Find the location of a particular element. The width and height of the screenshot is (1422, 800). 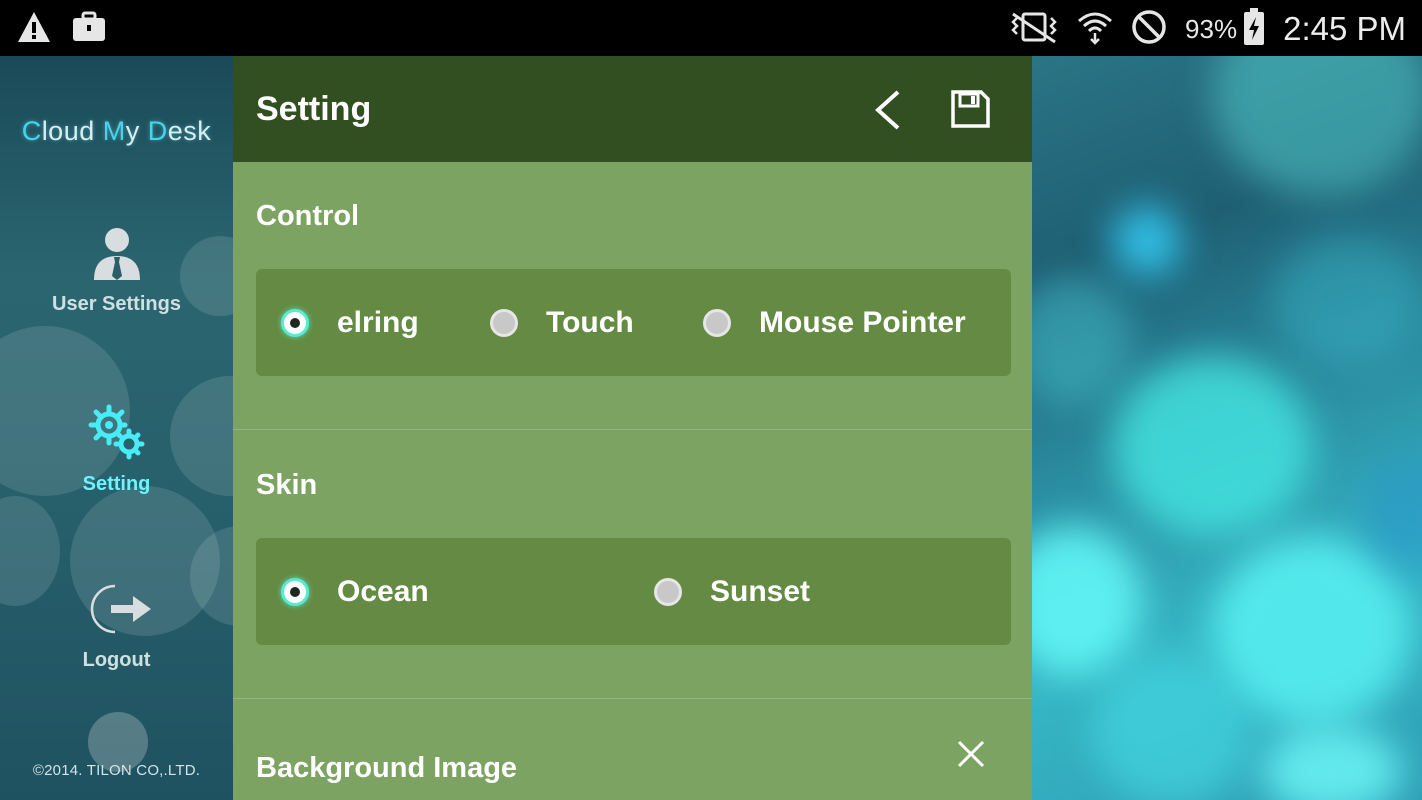

back-button is located at coordinates (888, 110).